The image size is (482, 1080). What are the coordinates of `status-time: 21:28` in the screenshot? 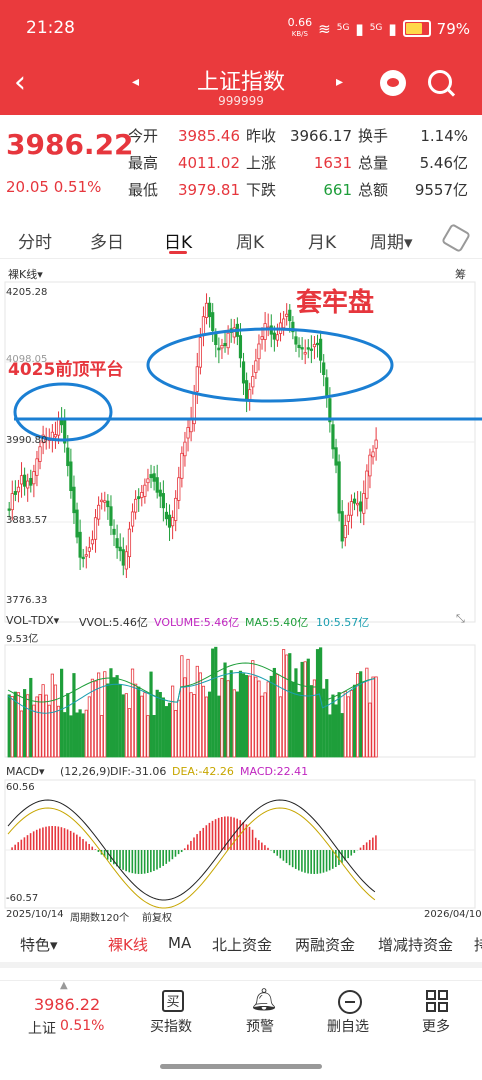 It's located at (50, 28).